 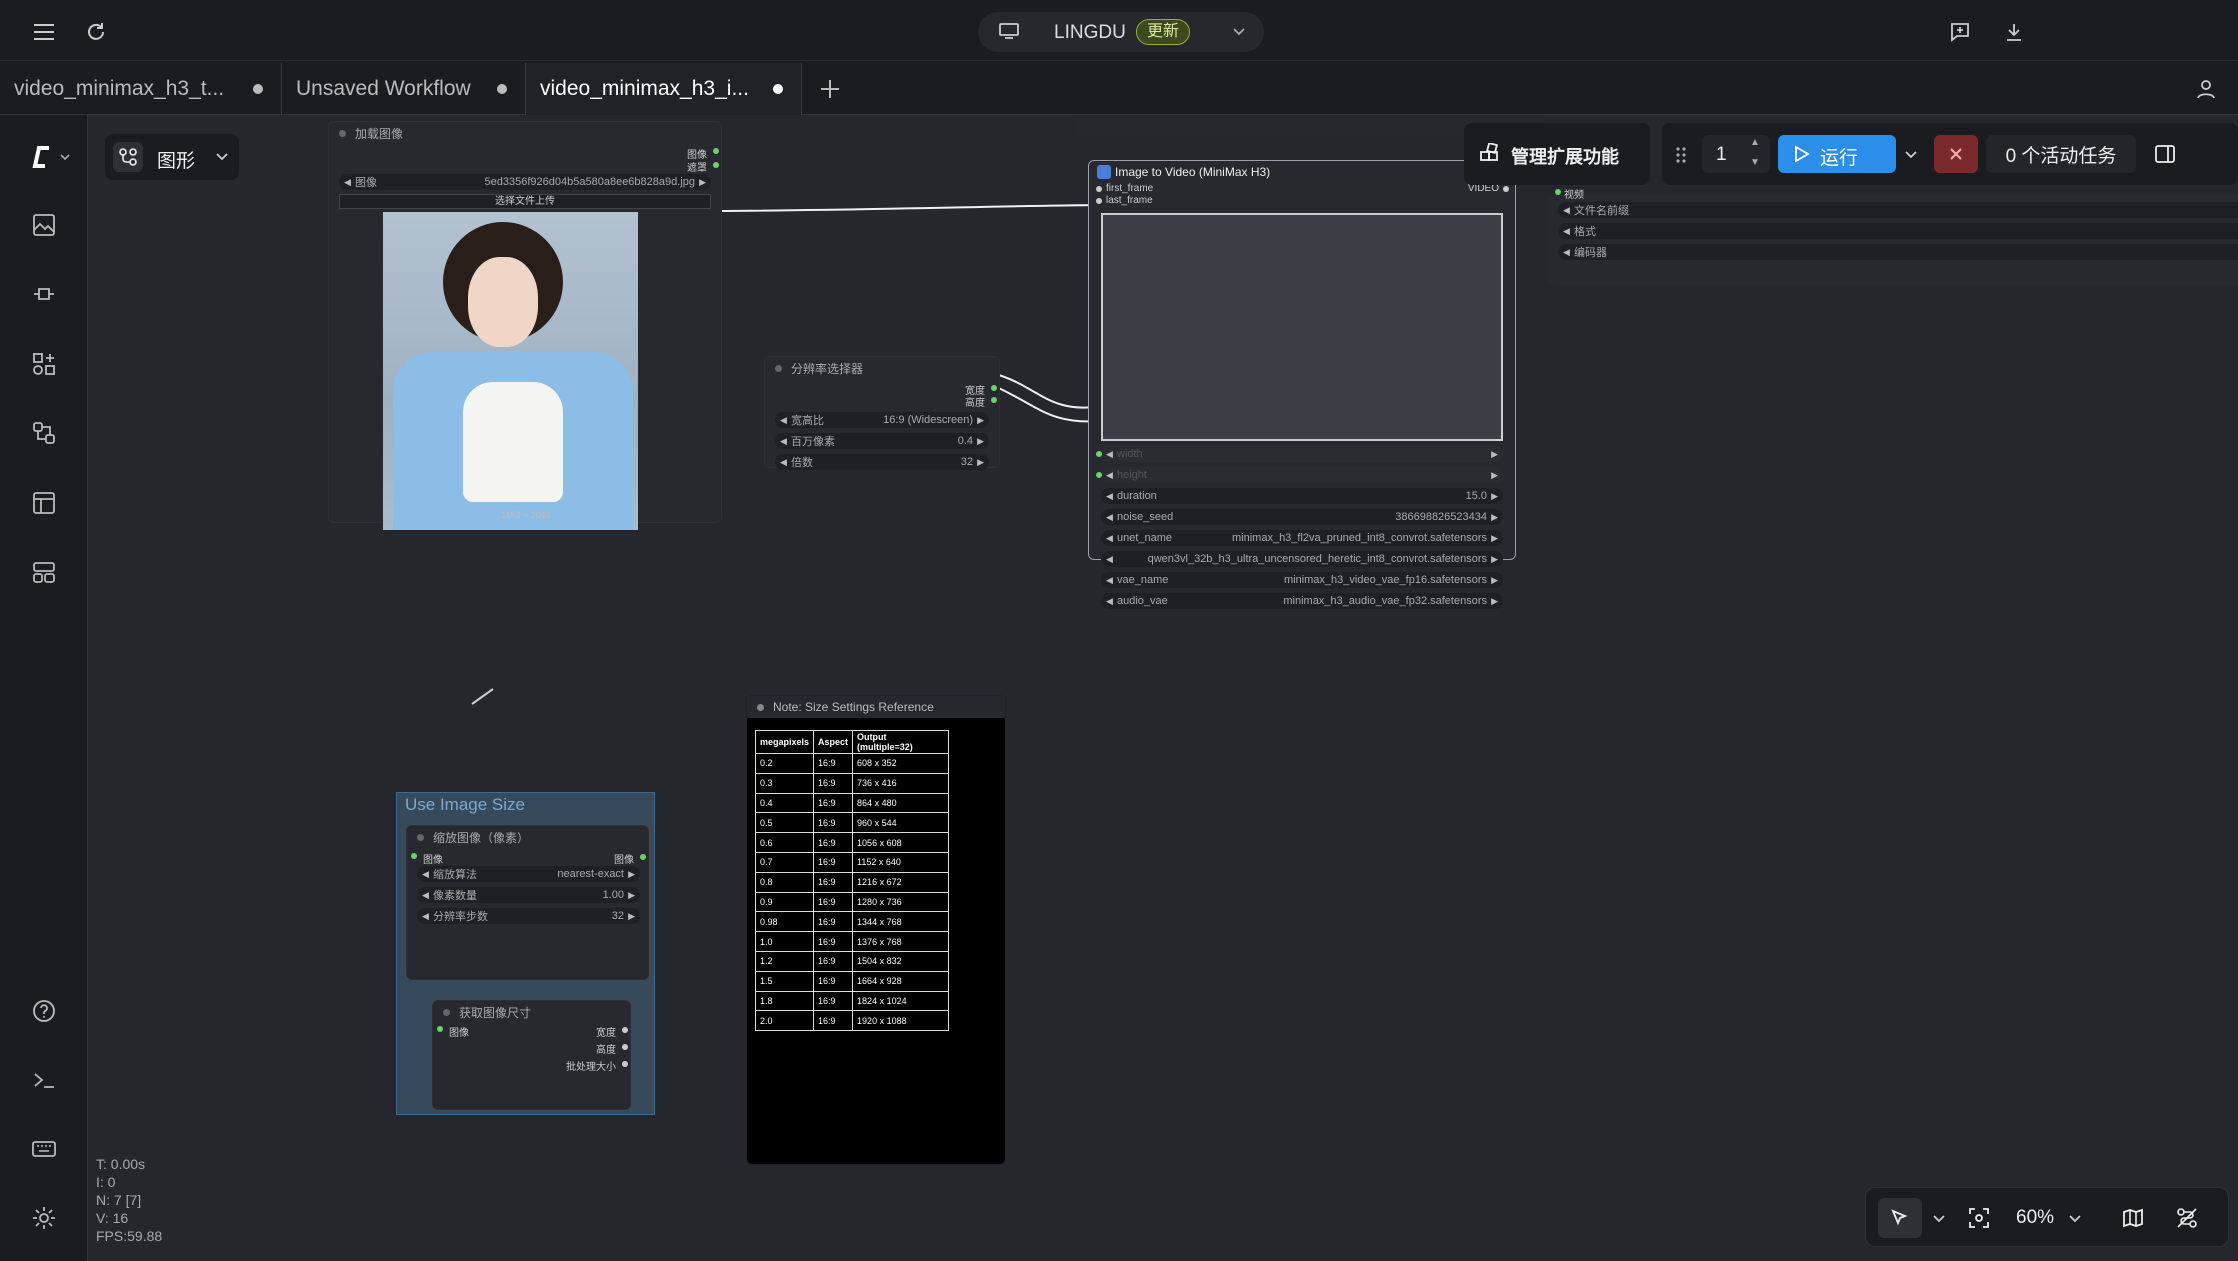 What do you see at coordinates (44, 294) in the screenshot?
I see `nodes-library-icon` at bounding box center [44, 294].